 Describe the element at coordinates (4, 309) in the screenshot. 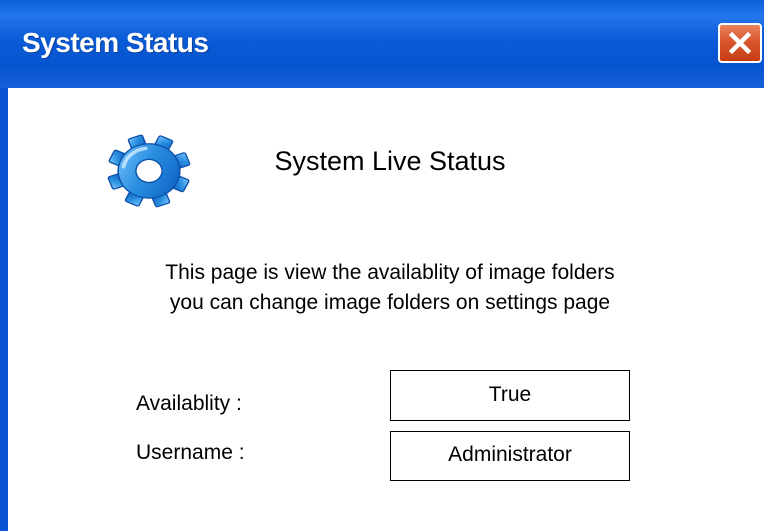

I see `window-left-border` at that location.